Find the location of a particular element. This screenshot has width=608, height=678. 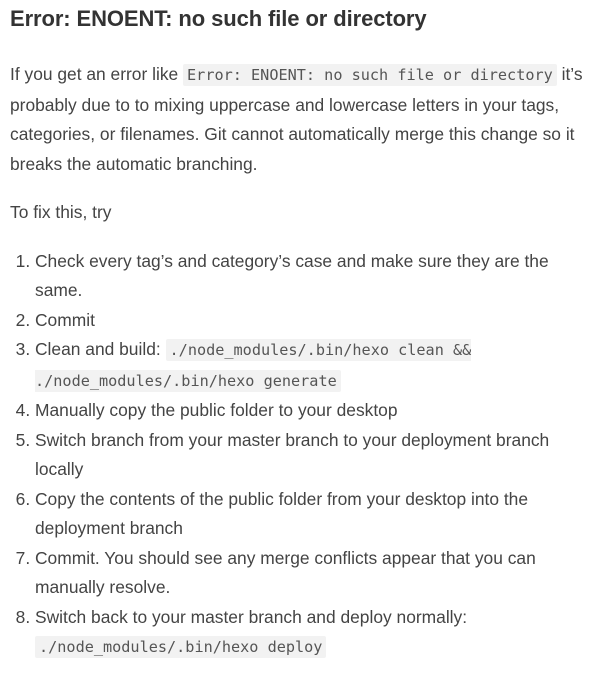

deploy-command-code: ./node_modules/.bin/hexo deploy is located at coordinates (181, 647).